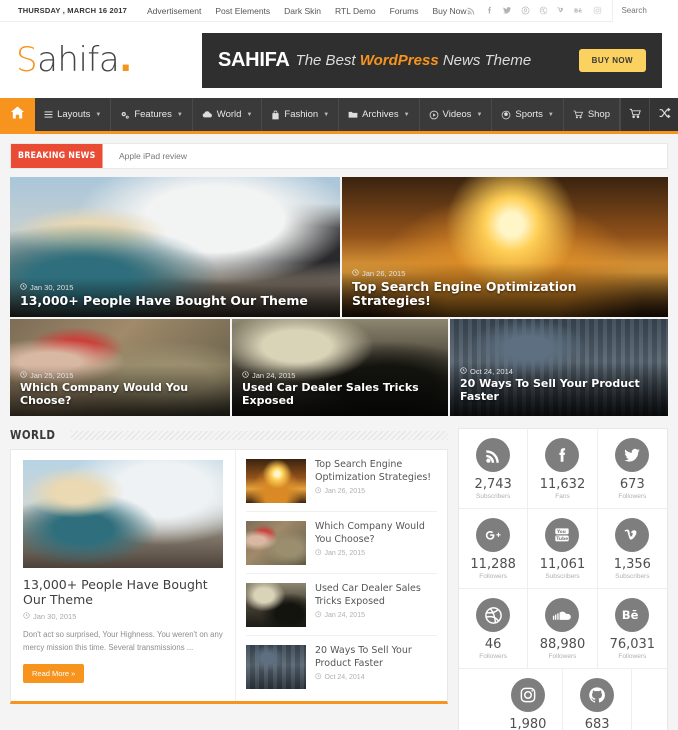  Describe the element at coordinates (376, 491) in the screenshot. I see `list-date: Jan 26, 2015` at that location.